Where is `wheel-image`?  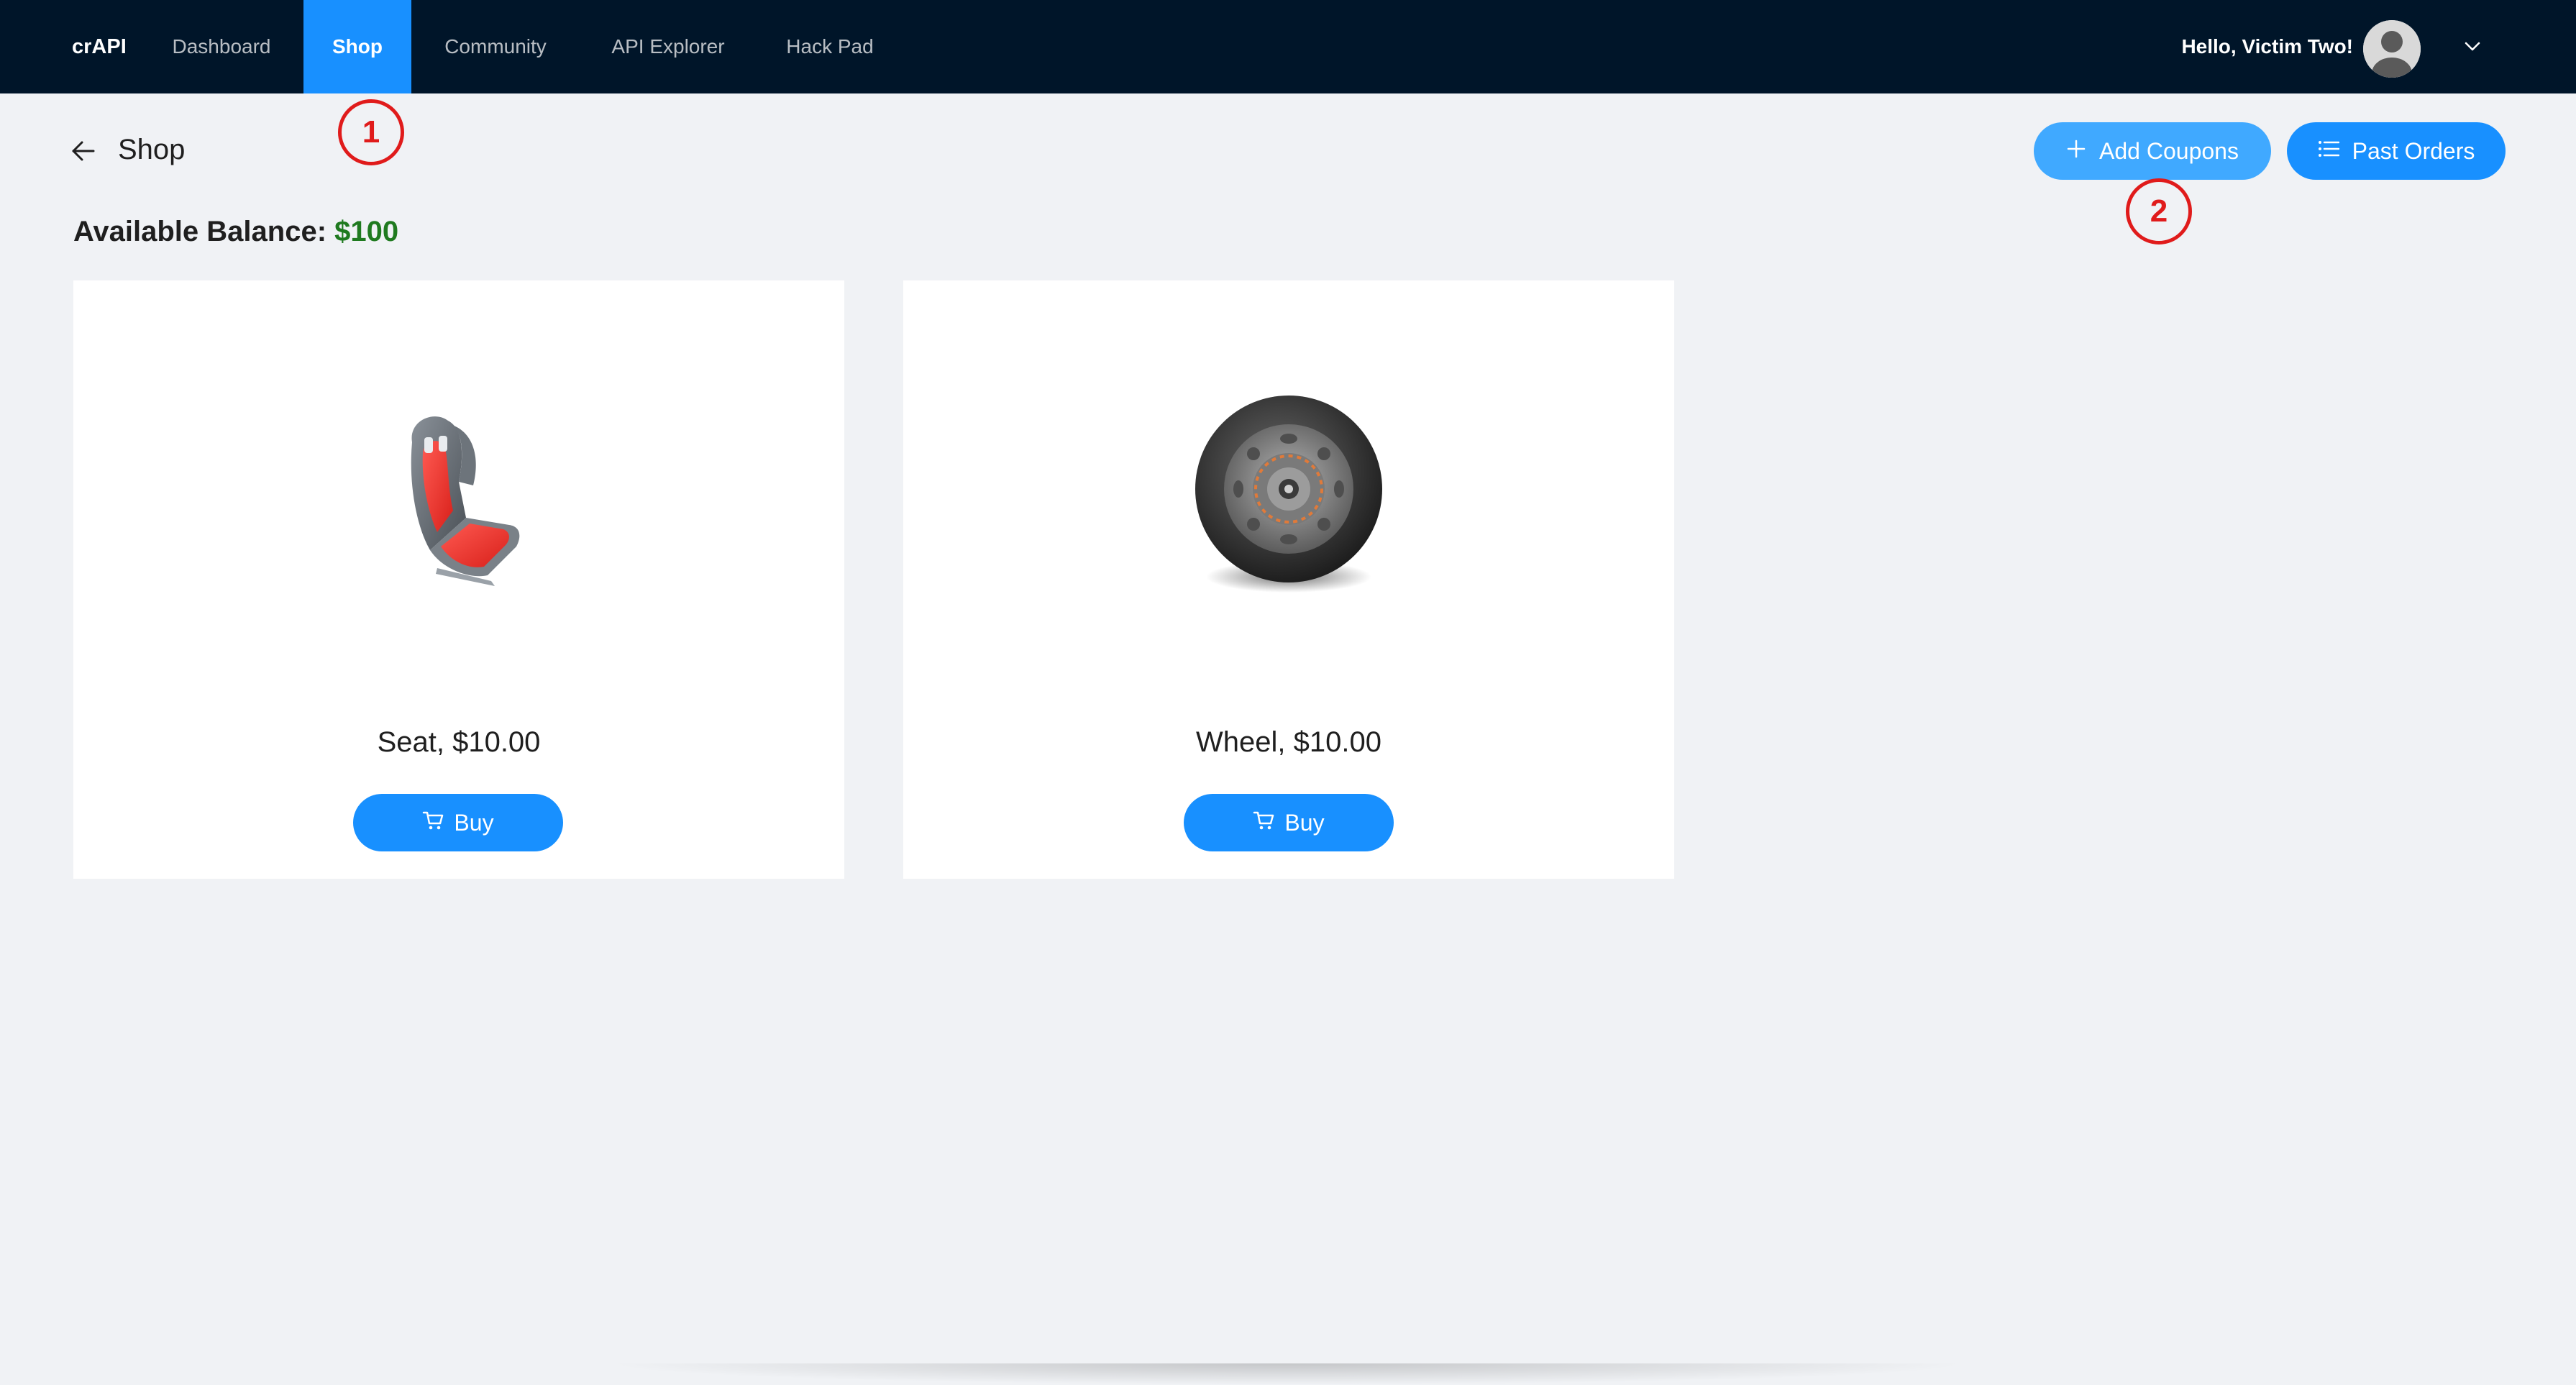 wheel-image is located at coordinates (1288, 496).